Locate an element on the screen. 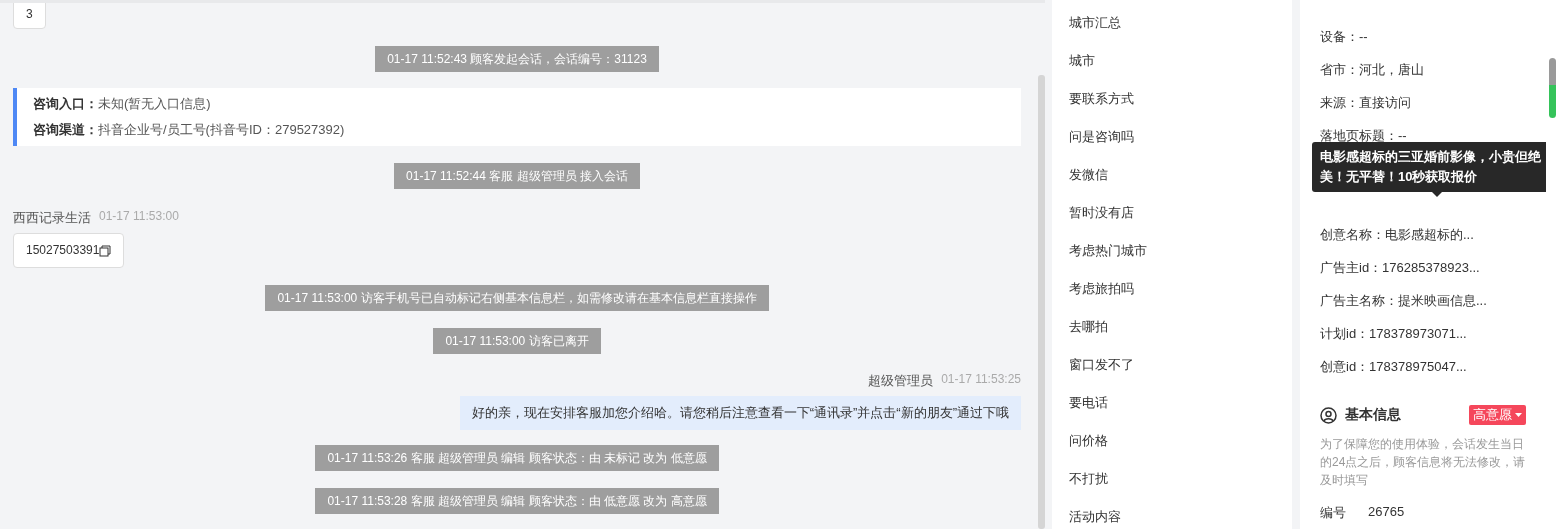  field-label: 编号 is located at coordinates (1333, 513).